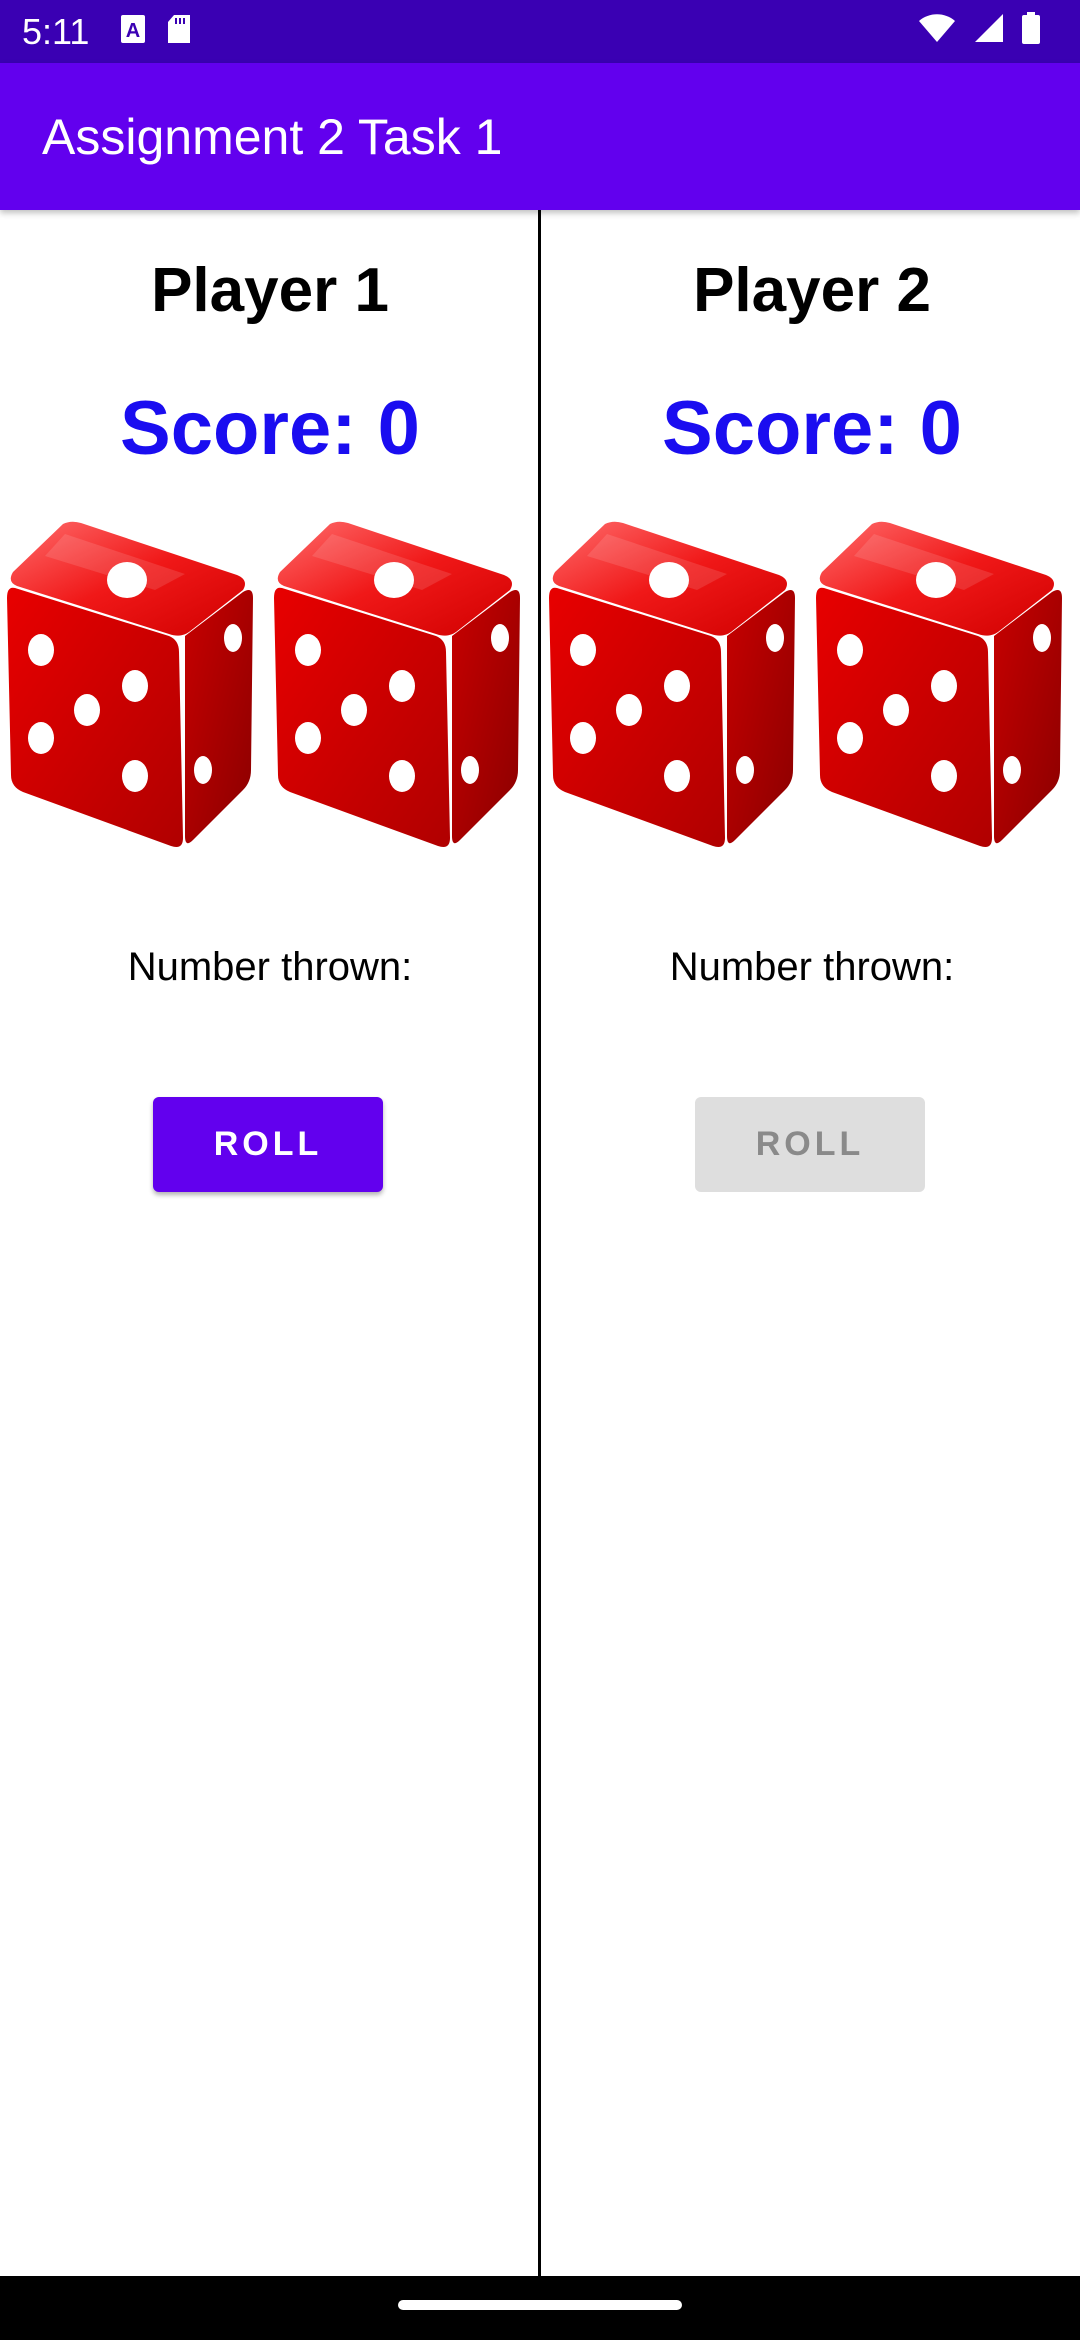 The height and width of the screenshot is (2340, 1080). Describe the element at coordinates (937, 28) in the screenshot. I see `wifi-icon` at that location.